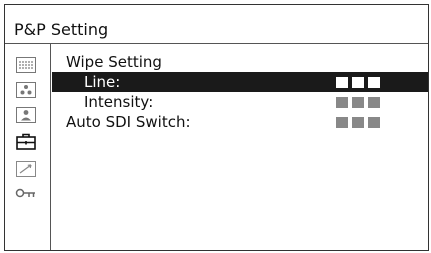  I want to click on person-icon, so click(26, 115).